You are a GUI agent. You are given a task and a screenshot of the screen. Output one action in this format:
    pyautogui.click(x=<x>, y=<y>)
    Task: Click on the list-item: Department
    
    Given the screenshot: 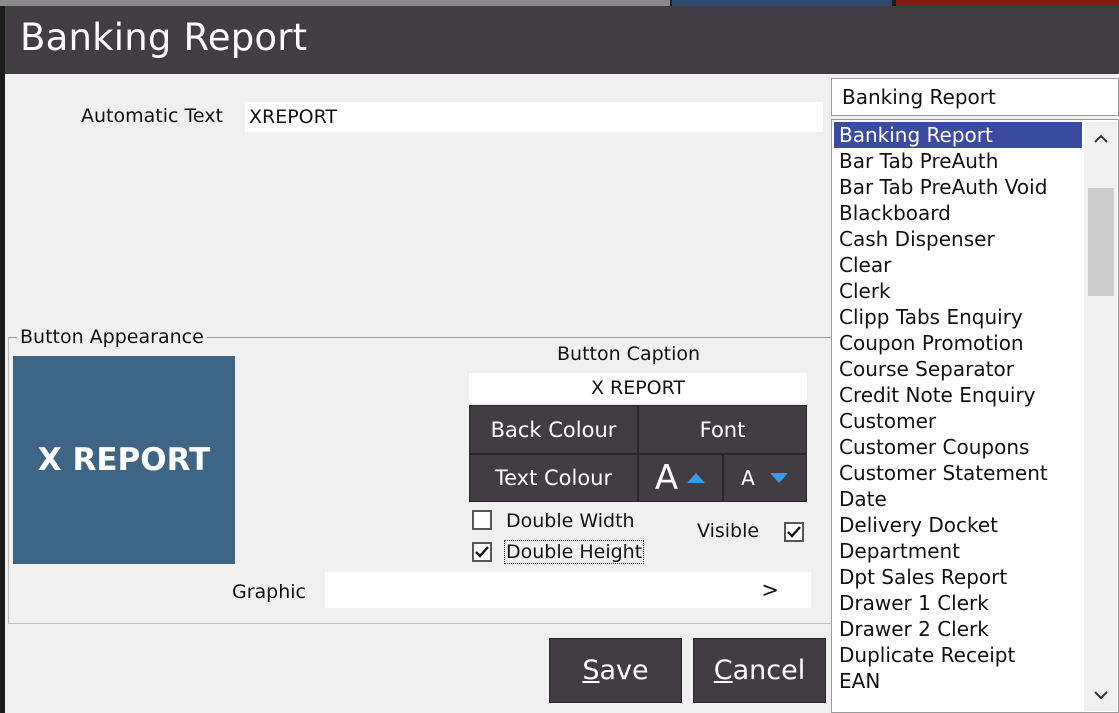 What is the action you would take?
    pyautogui.click(x=958, y=551)
    